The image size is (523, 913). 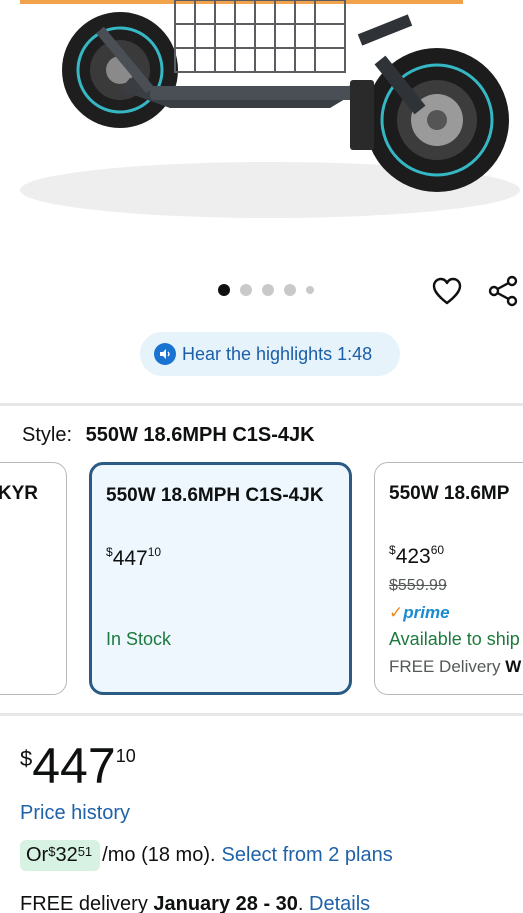 I want to click on hear-highlights-button: Hear the highlights 1:48, so click(x=270, y=354).